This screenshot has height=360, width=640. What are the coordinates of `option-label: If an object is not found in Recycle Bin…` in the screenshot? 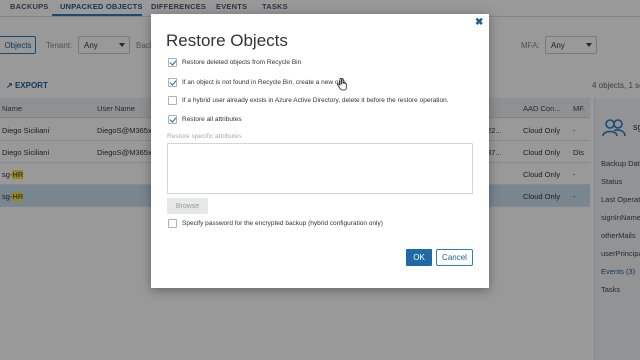 It's located at (264, 82).